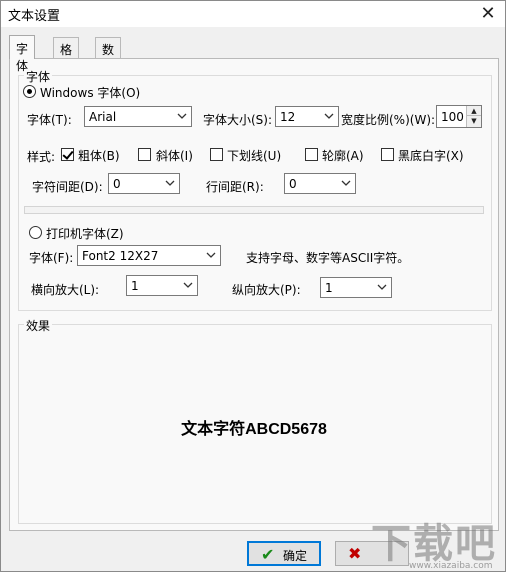 This screenshot has width=506, height=573. I want to click on separator-bar, so click(254, 210).